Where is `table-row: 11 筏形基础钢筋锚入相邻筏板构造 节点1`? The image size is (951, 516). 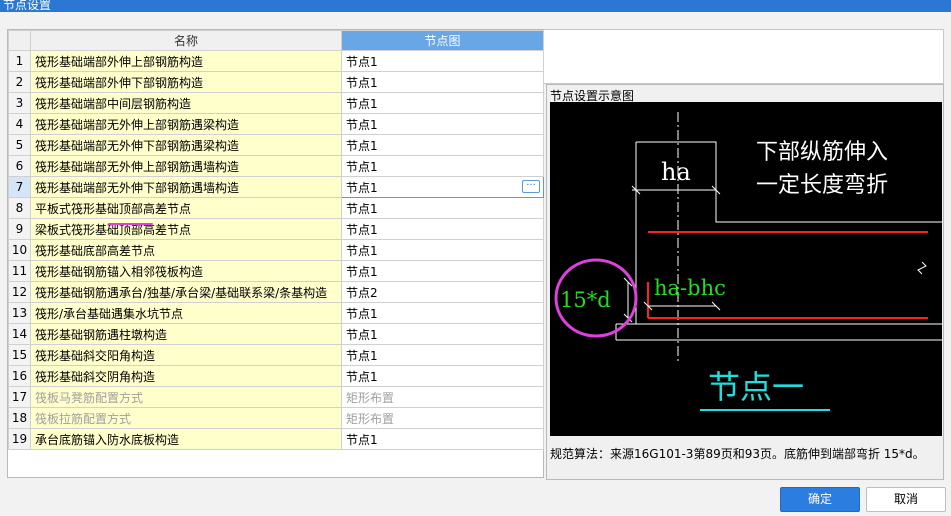
table-row: 11 筏形基础钢筋锚入相邻筏板构造 节点1 is located at coordinates (276, 271).